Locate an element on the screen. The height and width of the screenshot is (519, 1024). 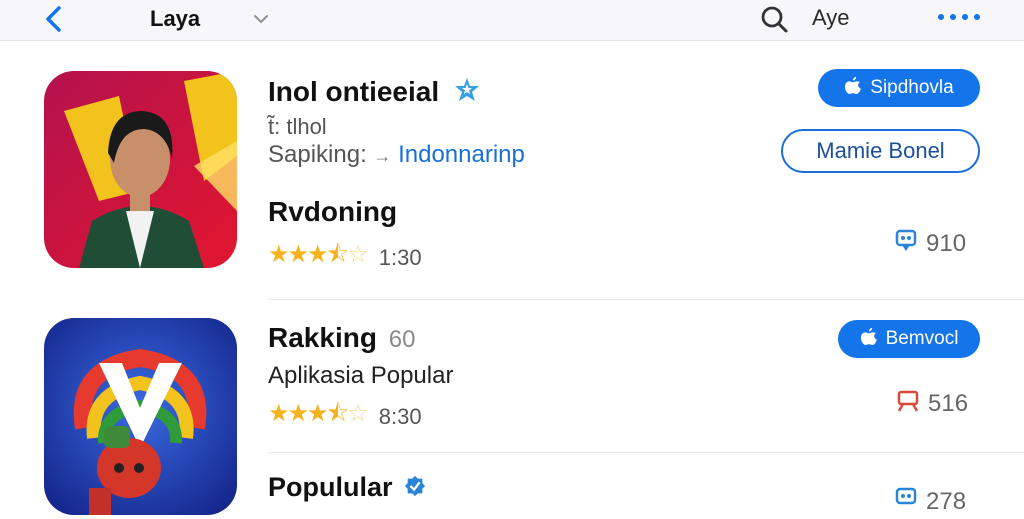
top-navigation-bar: Laya Aye is located at coordinates (512, 20).